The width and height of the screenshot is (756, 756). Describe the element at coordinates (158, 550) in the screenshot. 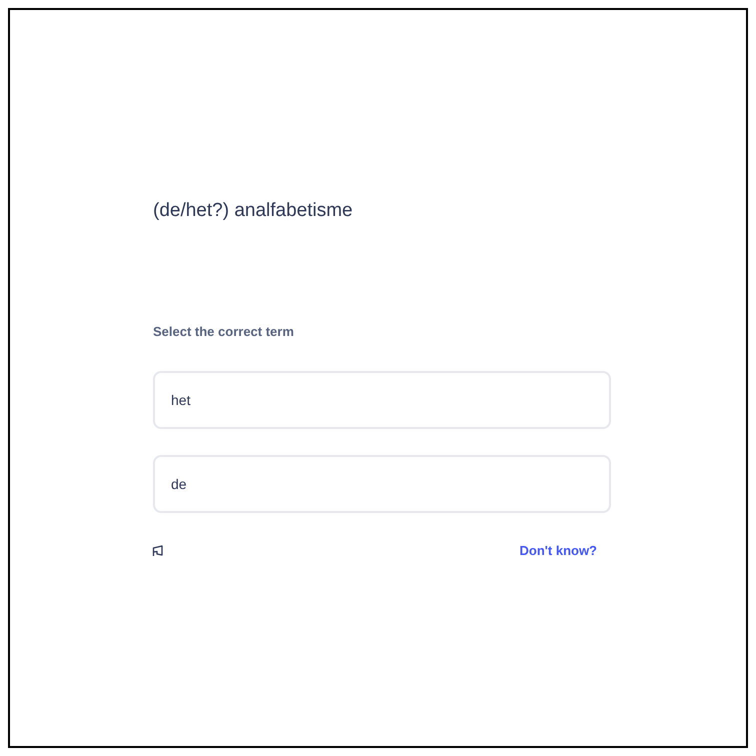

I see `flag-icon` at that location.